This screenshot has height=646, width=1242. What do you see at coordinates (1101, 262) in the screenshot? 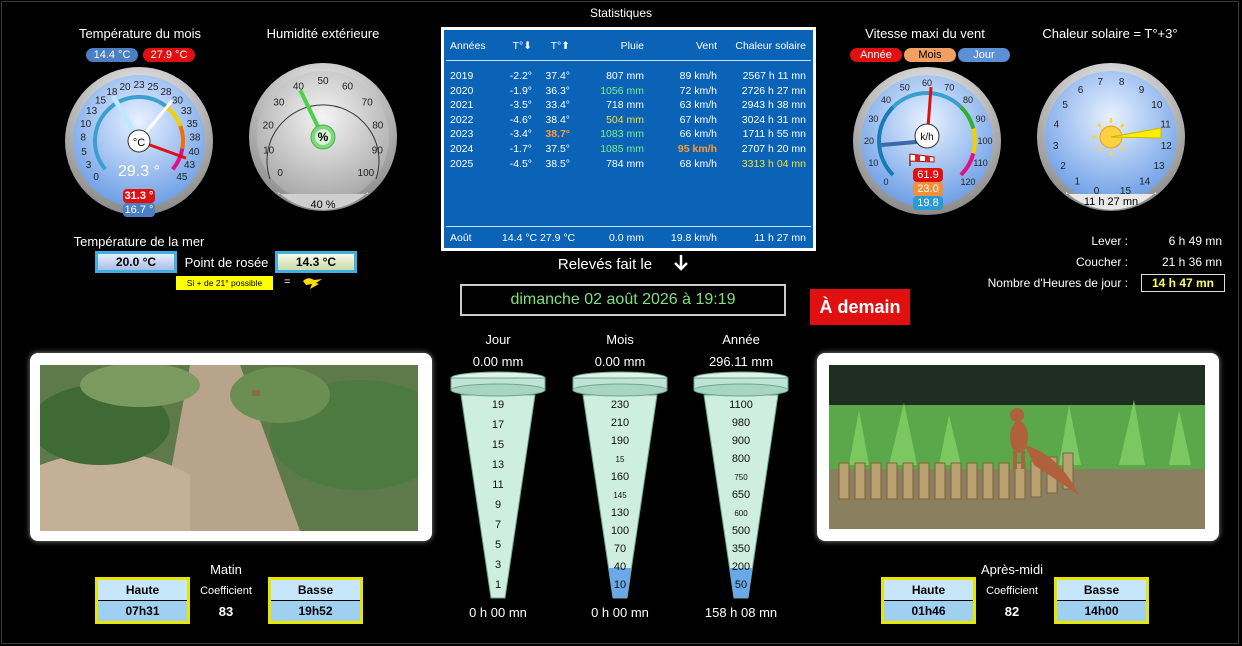
I see `sunset-label: Coucher :` at bounding box center [1101, 262].